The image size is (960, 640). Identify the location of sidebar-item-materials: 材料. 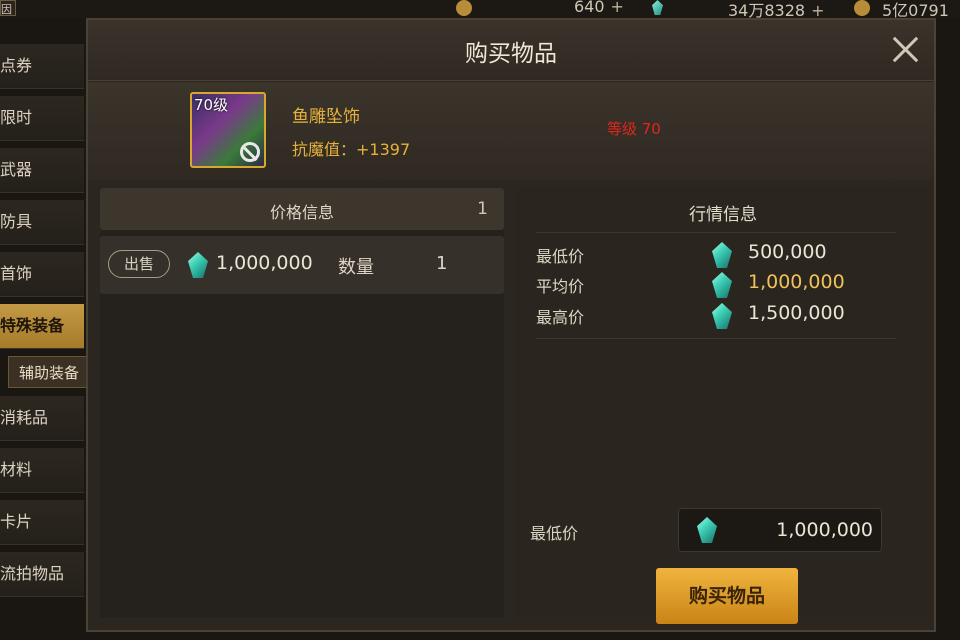
(42, 470).